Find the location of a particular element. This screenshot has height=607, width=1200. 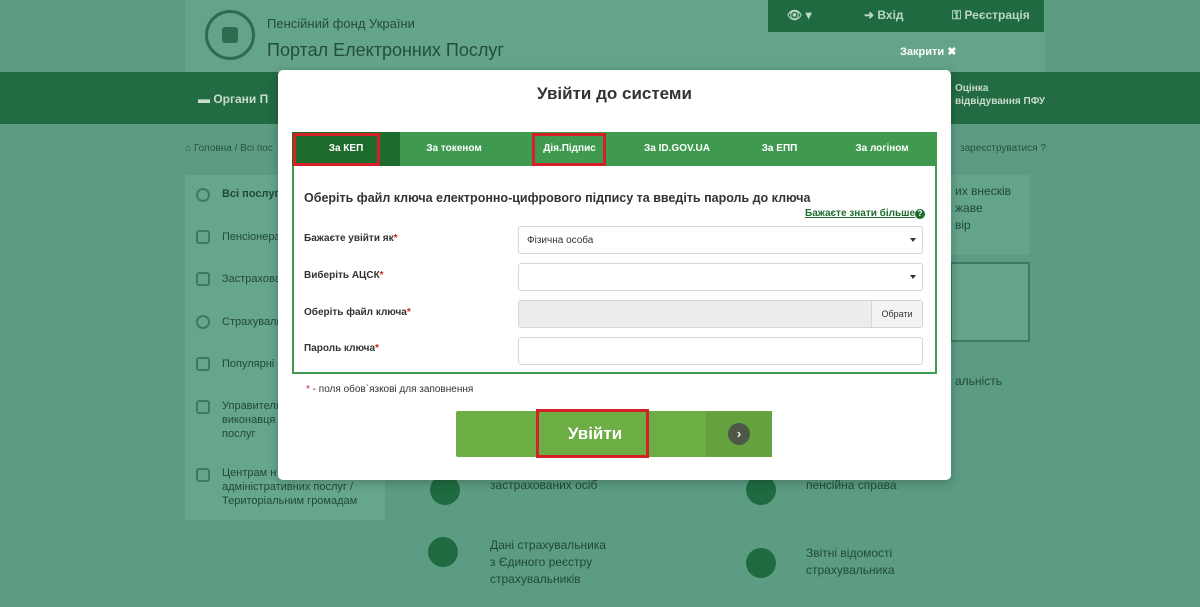

learn-more-link: Бажаєте знати більше is located at coordinates (860, 213).